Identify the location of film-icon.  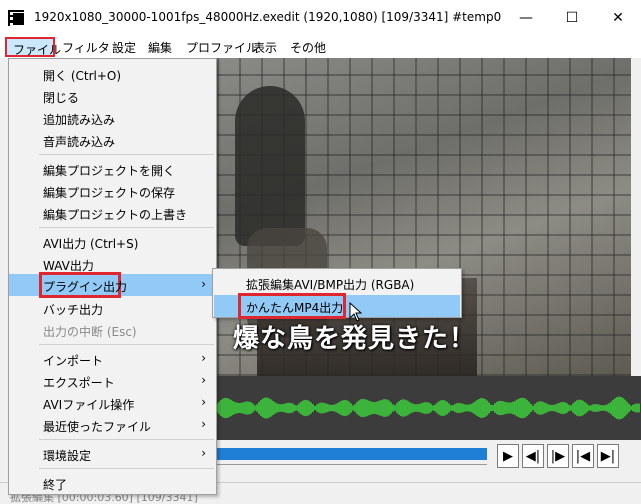
(17, 18).